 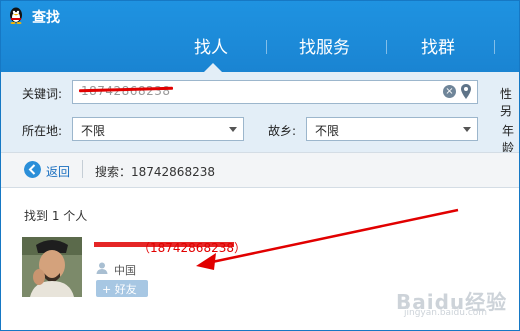 What do you see at coordinates (327, 239) in the screenshot?
I see `annotation-arrow` at bounding box center [327, 239].